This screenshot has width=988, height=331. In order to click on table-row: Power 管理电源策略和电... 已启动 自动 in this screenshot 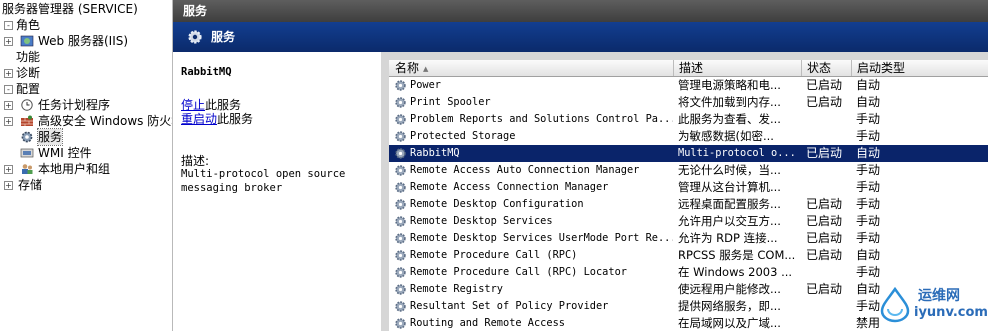, I will do `click(688, 85)`.